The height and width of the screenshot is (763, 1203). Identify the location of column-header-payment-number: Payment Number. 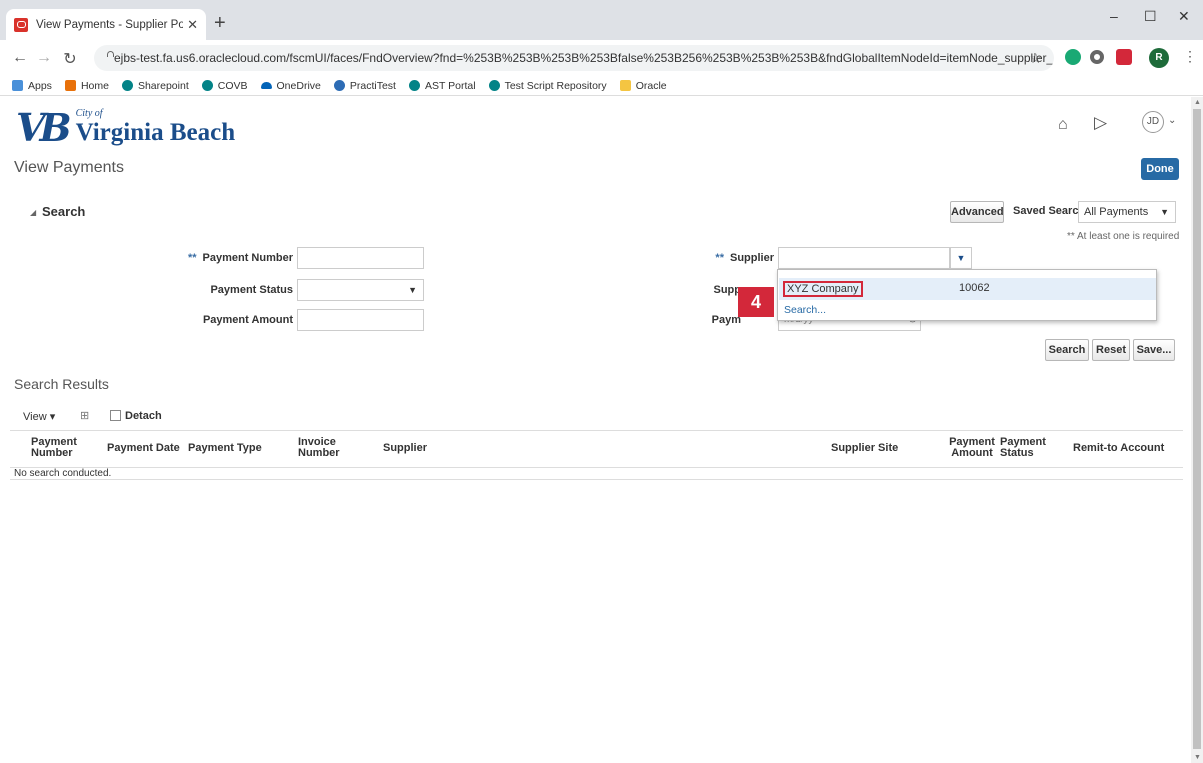
(56, 448).